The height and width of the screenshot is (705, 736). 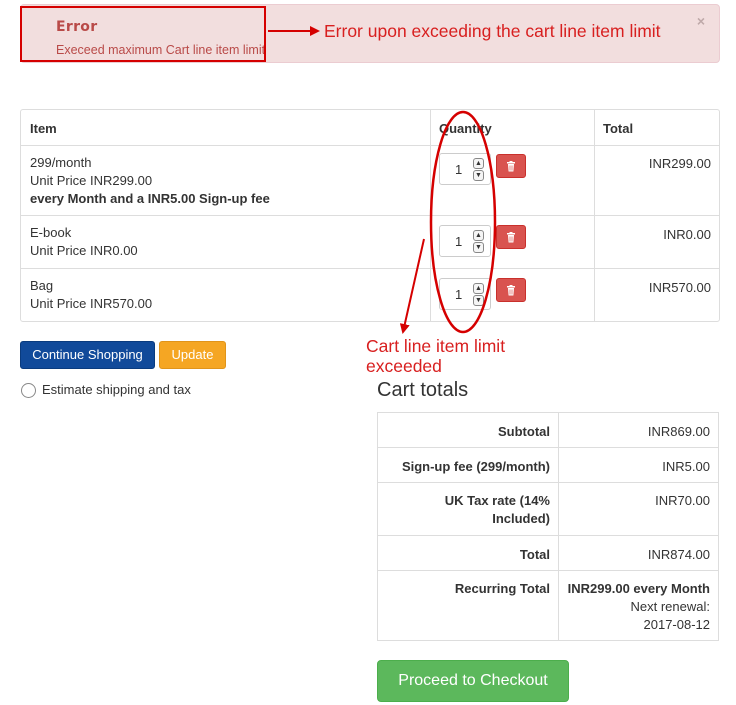 What do you see at coordinates (91, 180) in the screenshot?
I see `item-unit-price: Unit Price INR299.00` at bounding box center [91, 180].